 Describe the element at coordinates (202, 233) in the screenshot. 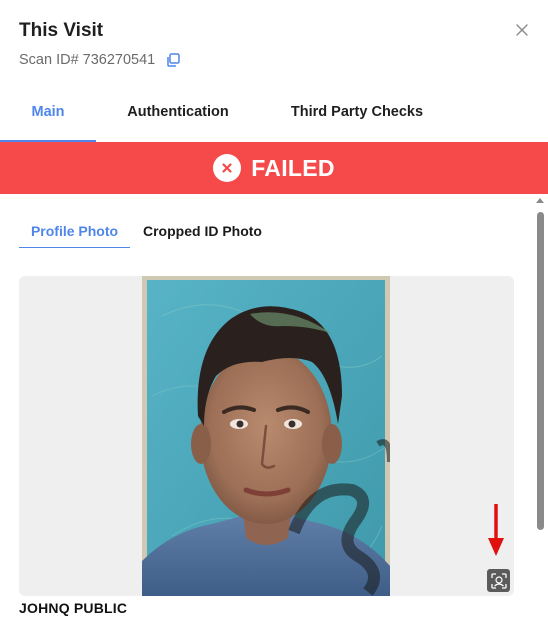

I see `subtab-cropped-id-photo: Cropped ID Photo` at that location.